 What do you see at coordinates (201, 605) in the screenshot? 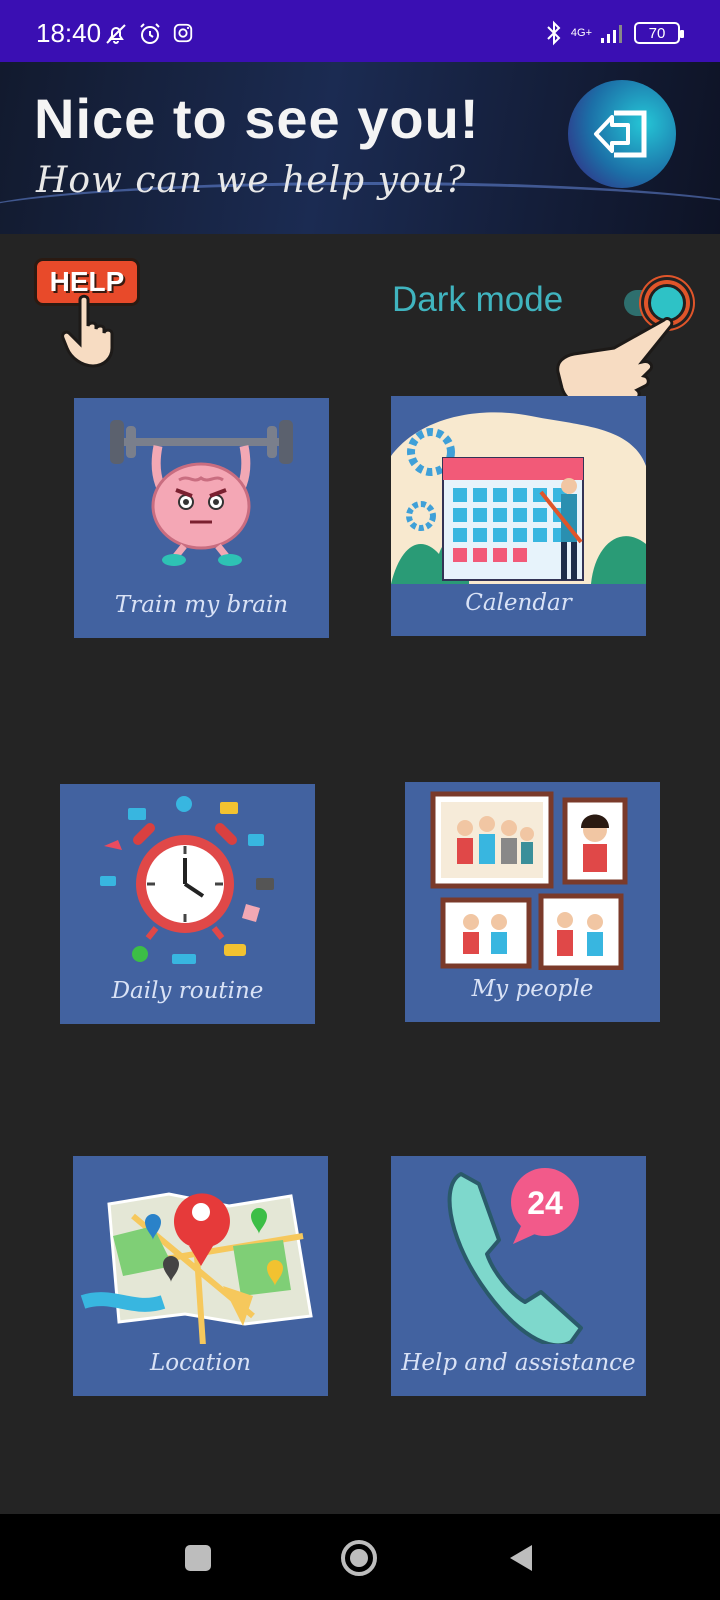
I see `tile-label: Train my brain` at bounding box center [201, 605].